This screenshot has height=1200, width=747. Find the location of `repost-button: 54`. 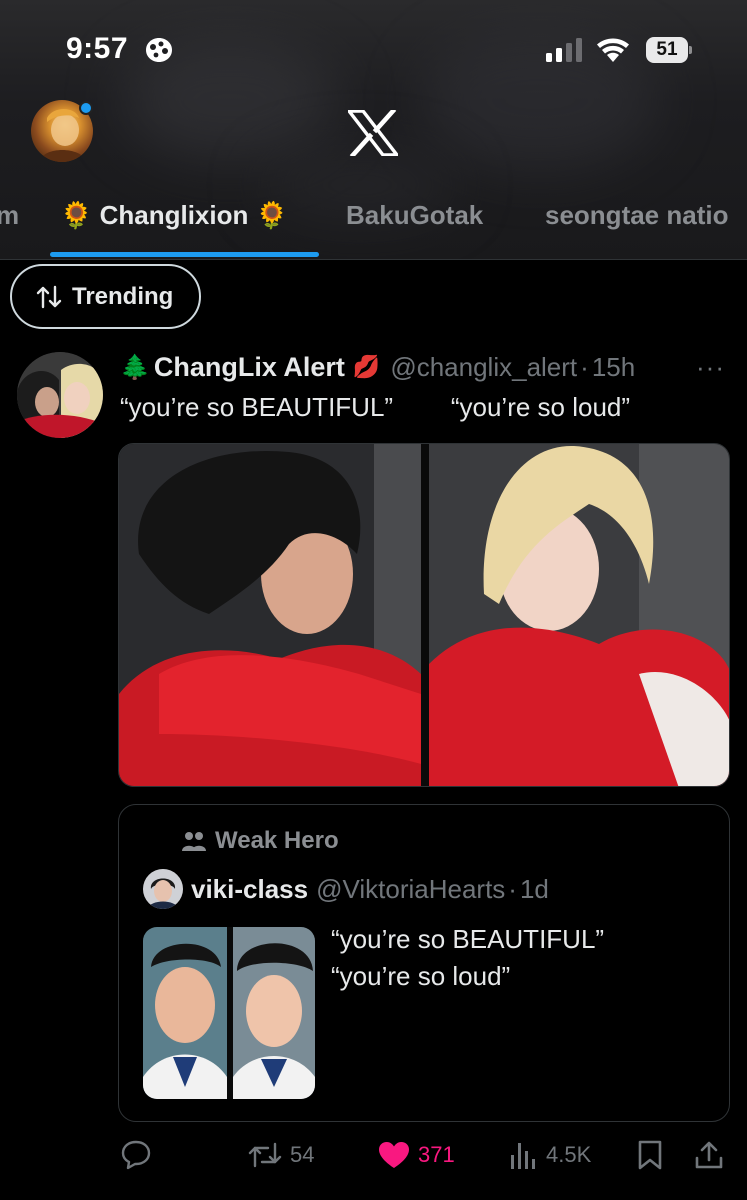

repost-button: 54 is located at coordinates (281, 1155).